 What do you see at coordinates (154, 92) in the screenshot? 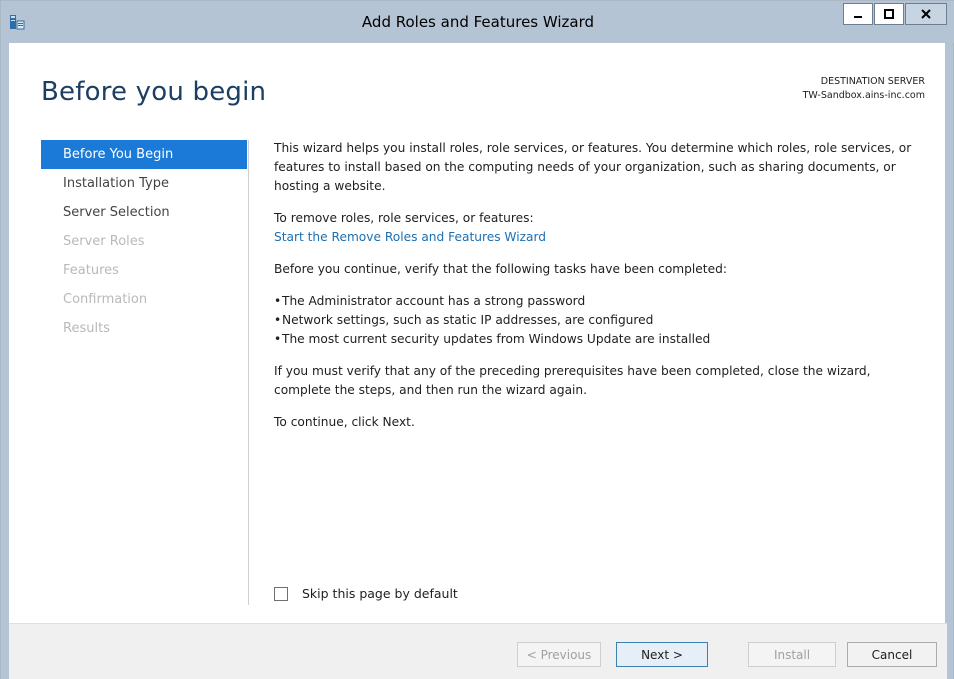
I see `page-title: Before you begin` at bounding box center [154, 92].